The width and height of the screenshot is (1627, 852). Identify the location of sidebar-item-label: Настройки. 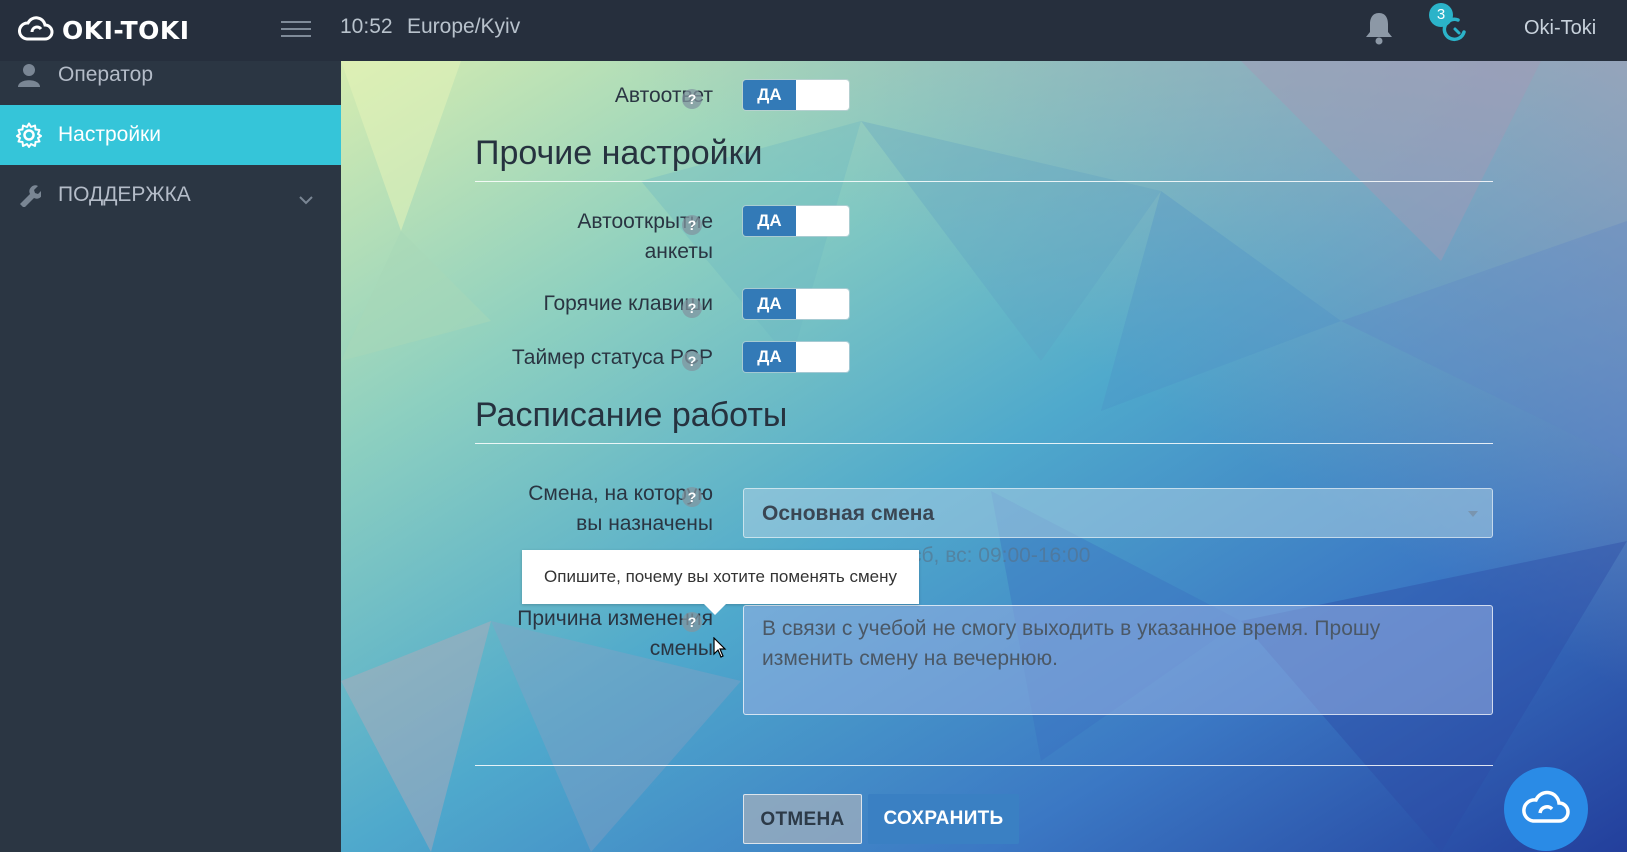
(109, 134).